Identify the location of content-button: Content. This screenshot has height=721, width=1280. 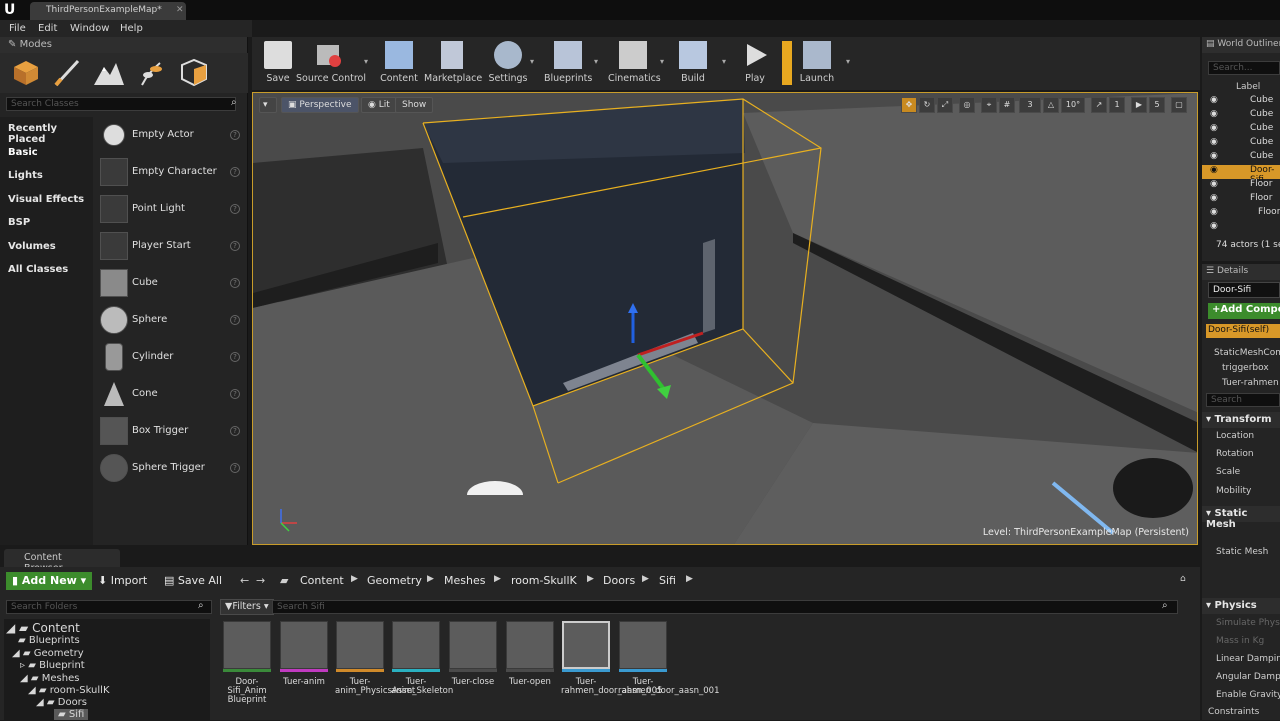
(399, 64).